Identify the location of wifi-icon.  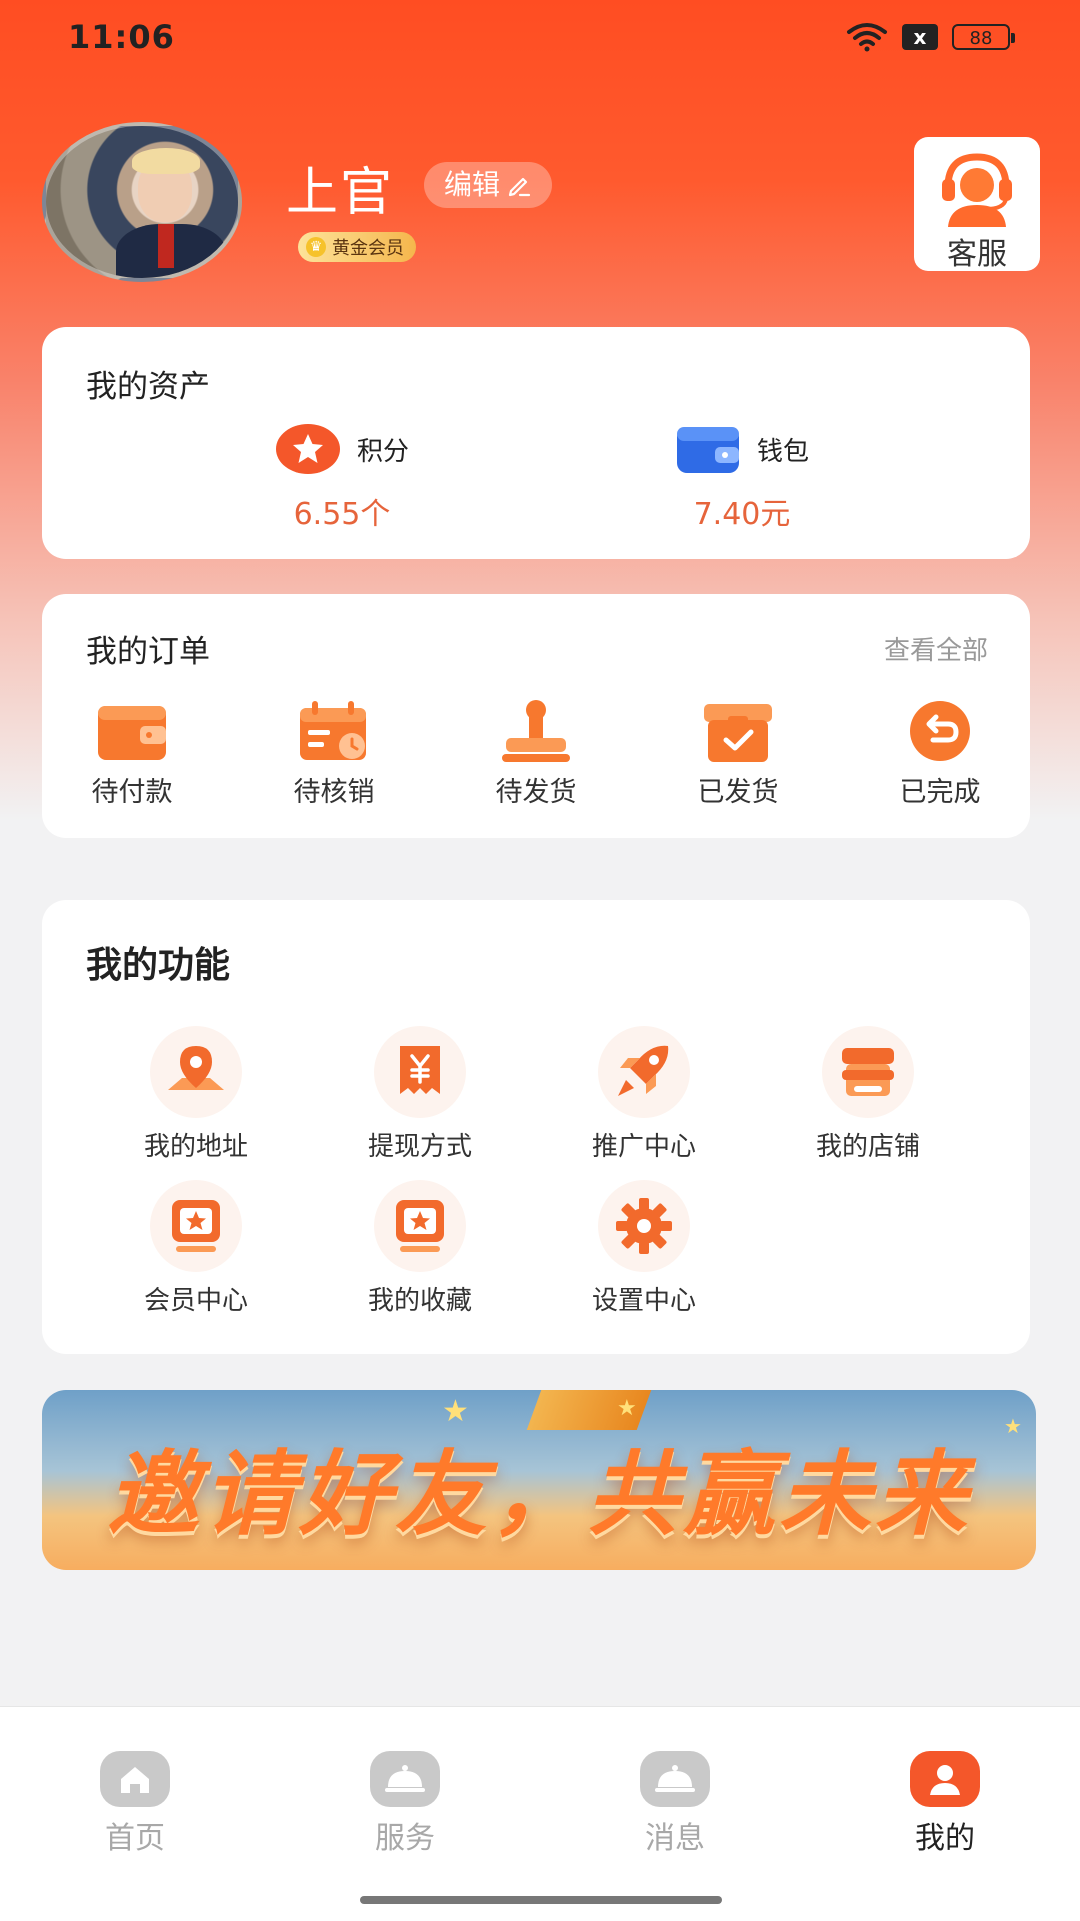
(867, 37).